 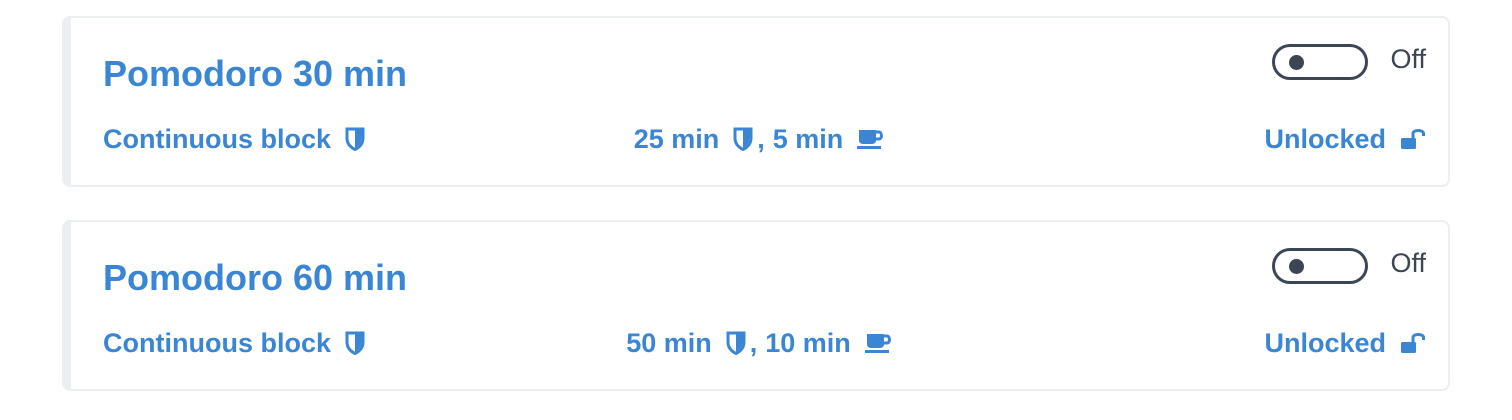 I want to click on interval-info: 25 min , 5 min, so click(x=759, y=139).